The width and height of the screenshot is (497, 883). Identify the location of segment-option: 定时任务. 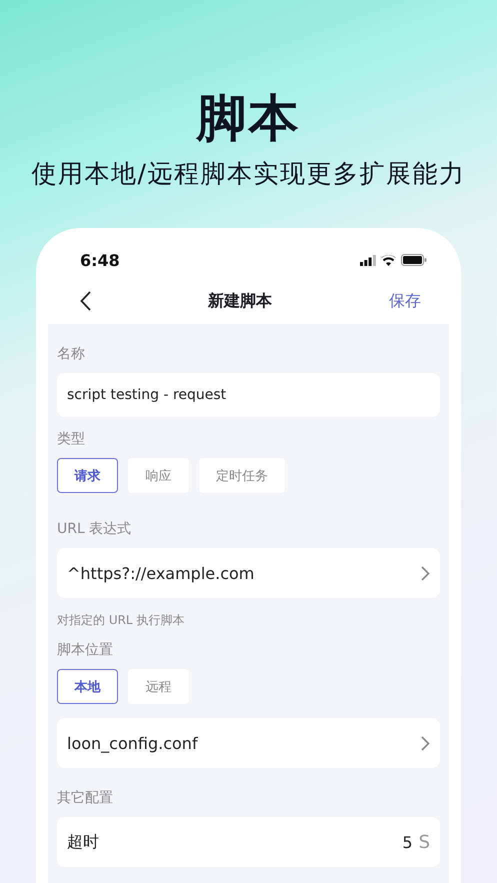
(242, 475).